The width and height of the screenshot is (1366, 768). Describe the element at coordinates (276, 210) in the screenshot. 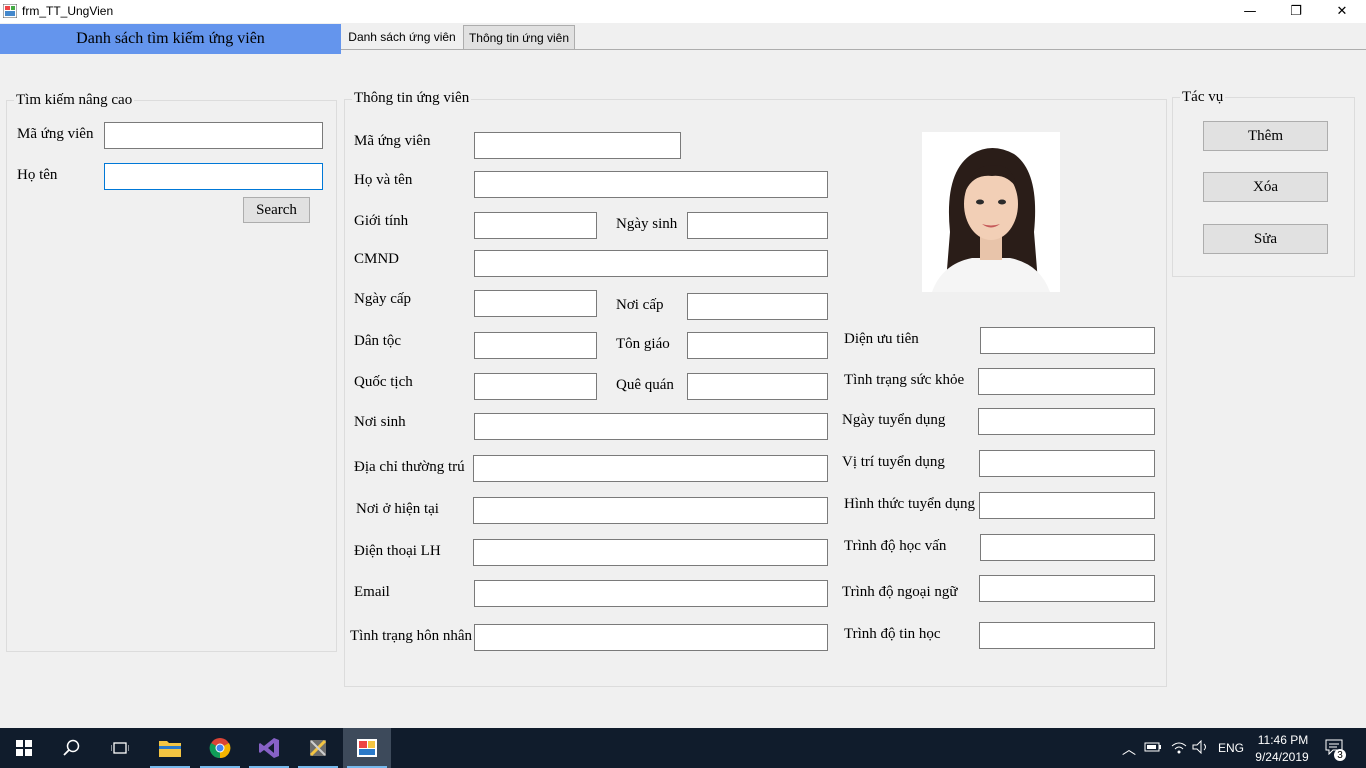

I see `search-button: Search` at that location.